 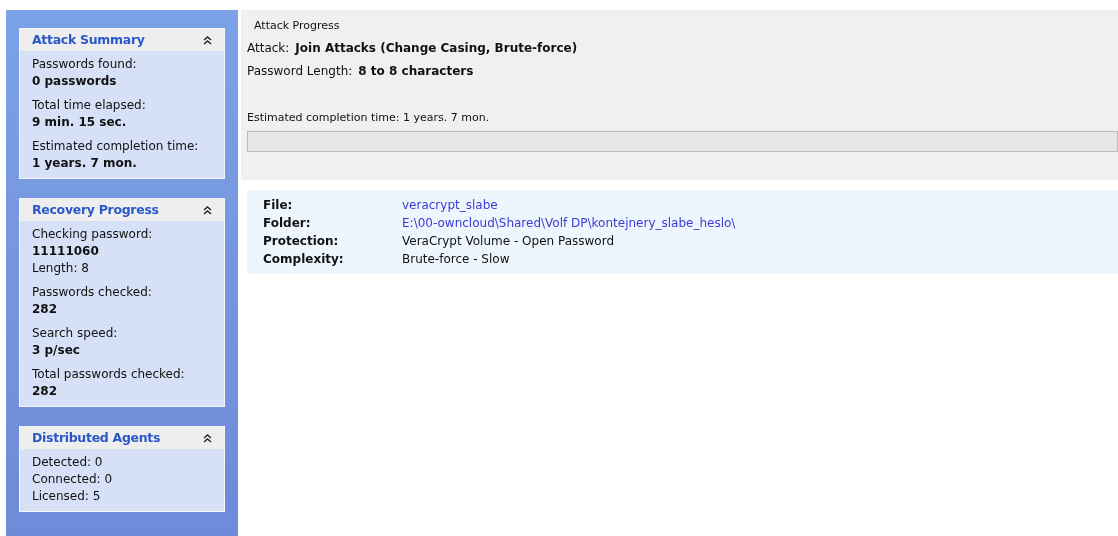 I want to click on stat-label: Estimated completion time:, so click(x=116, y=146).